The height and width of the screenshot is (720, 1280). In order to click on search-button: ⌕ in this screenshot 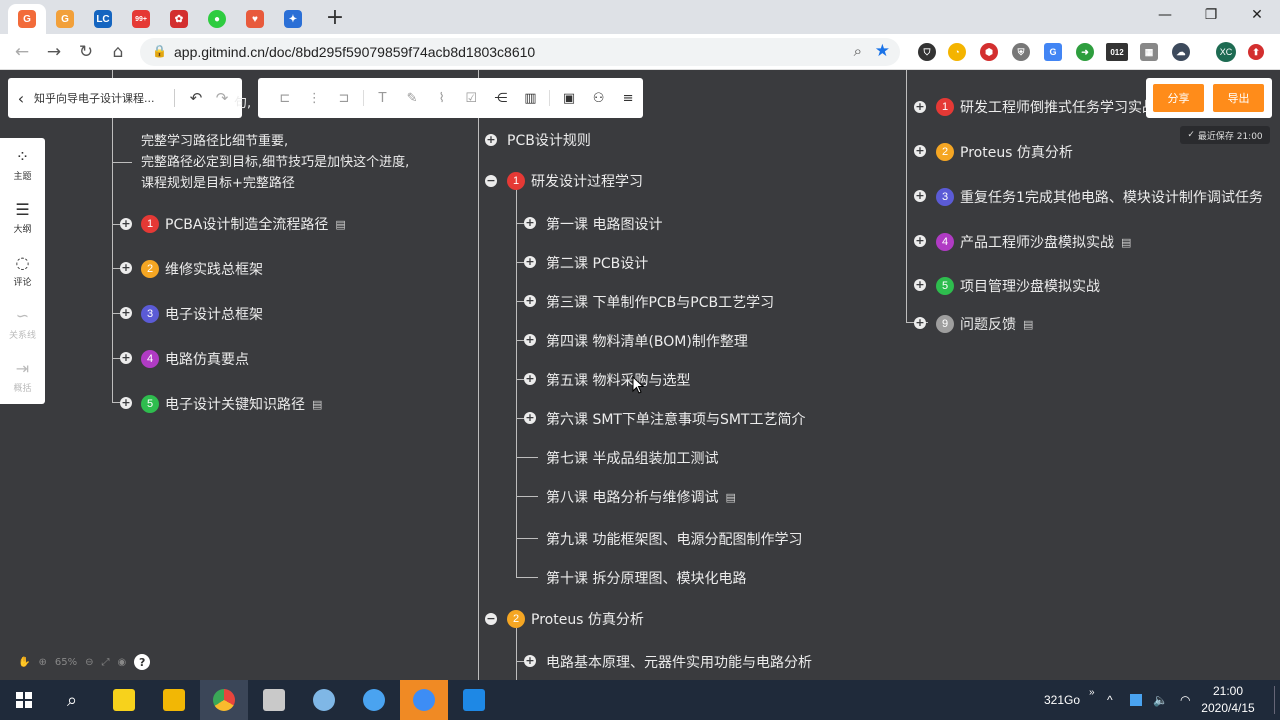, I will do `click(72, 700)`.